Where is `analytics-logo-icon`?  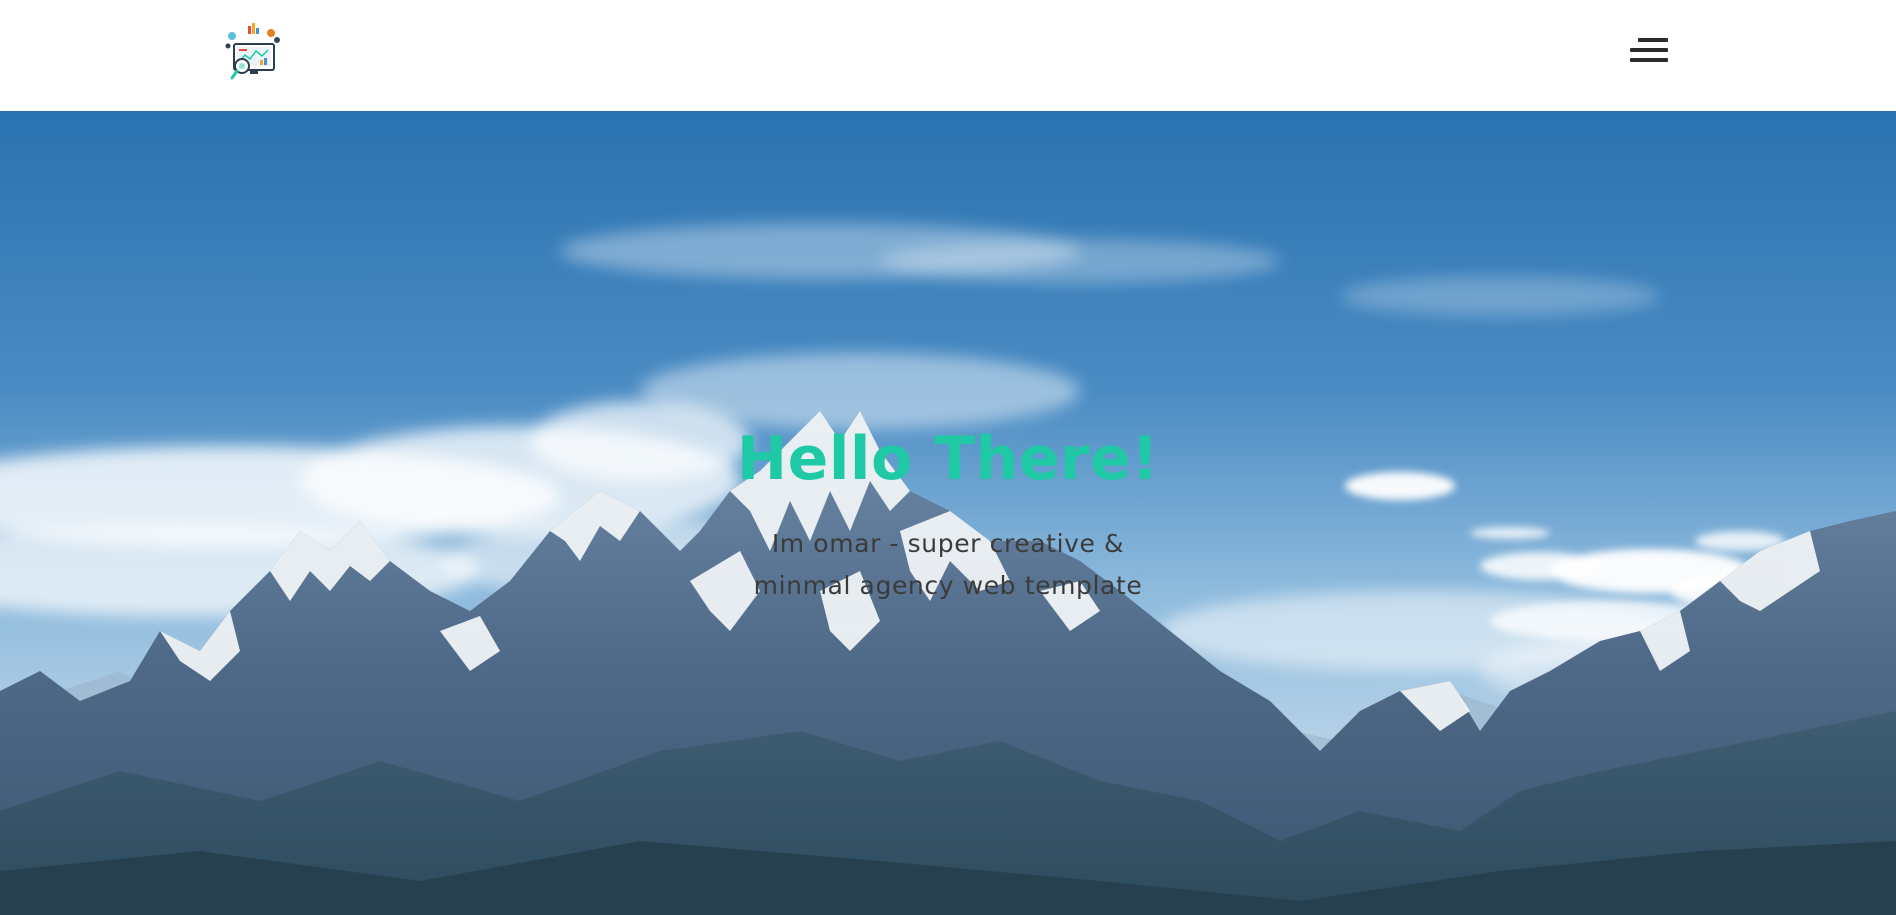
analytics-logo-icon is located at coordinates (252, 51).